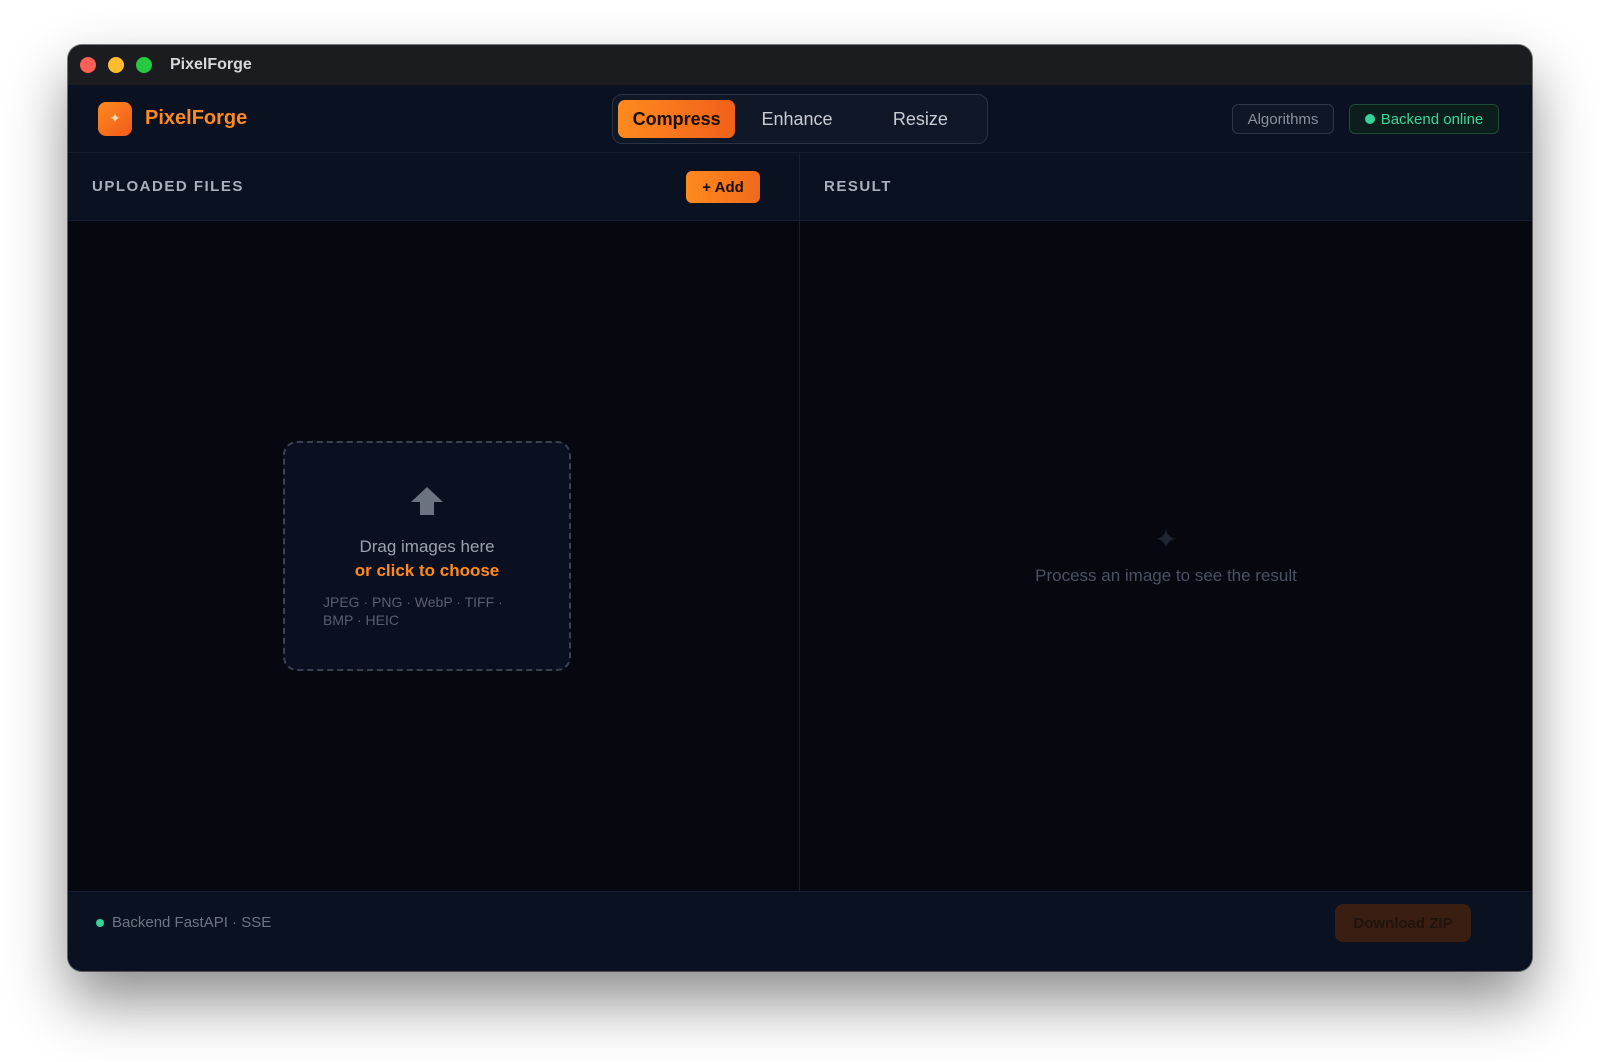 The image size is (1600, 1062). What do you see at coordinates (144, 65) in the screenshot?
I see `maximize-window-button` at bounding box center [144, 65].